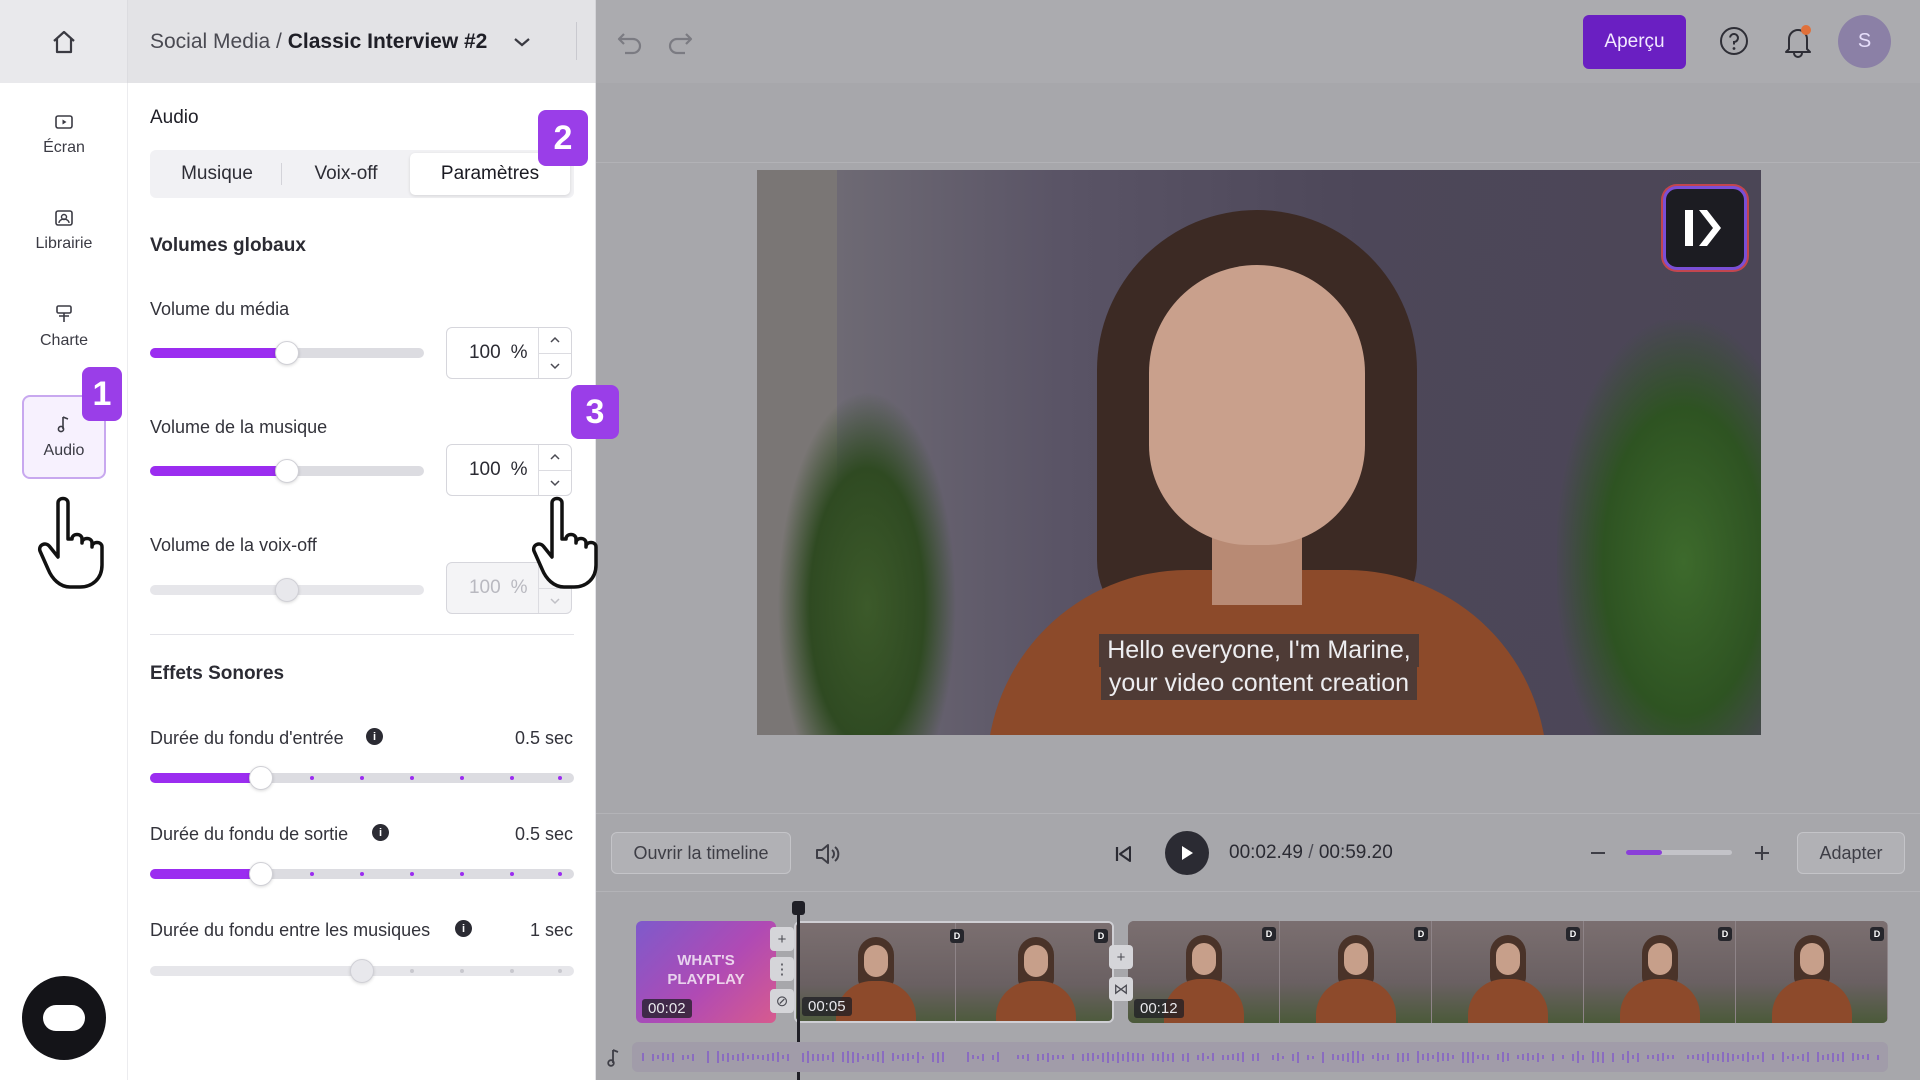 The image size is (1920, 1080). What do you see at coordinates (1259, 650) in the screenshot?
I see `subtitle-line-1: Hello everyone, I'm Marine,` at bounding box center [1259, 650].